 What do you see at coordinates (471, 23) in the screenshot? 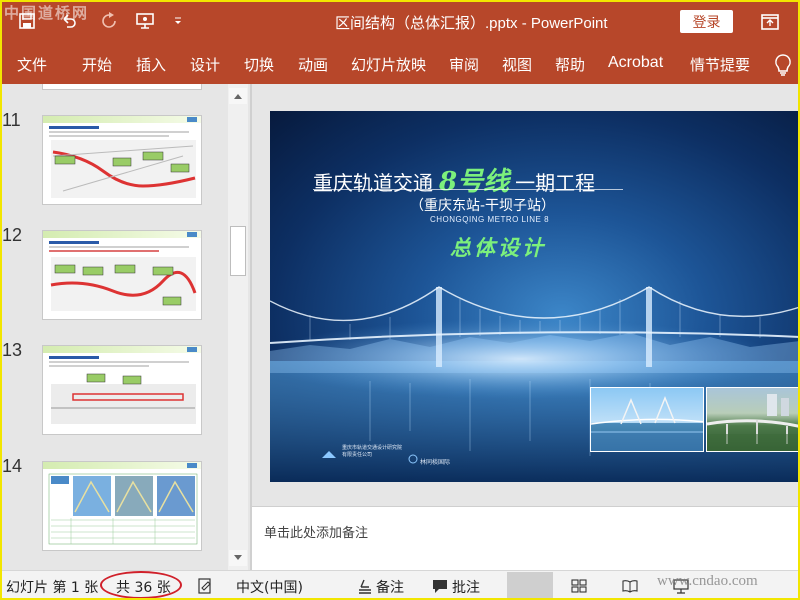
I see `document-title: 区间结构（总体汇报）.pptx - PowerPoint` at bounding box center [471, 23].